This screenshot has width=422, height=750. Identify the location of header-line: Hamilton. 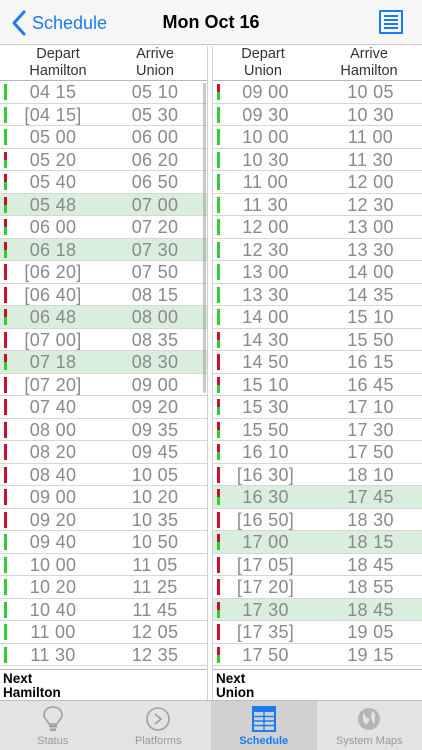
(58, 71).